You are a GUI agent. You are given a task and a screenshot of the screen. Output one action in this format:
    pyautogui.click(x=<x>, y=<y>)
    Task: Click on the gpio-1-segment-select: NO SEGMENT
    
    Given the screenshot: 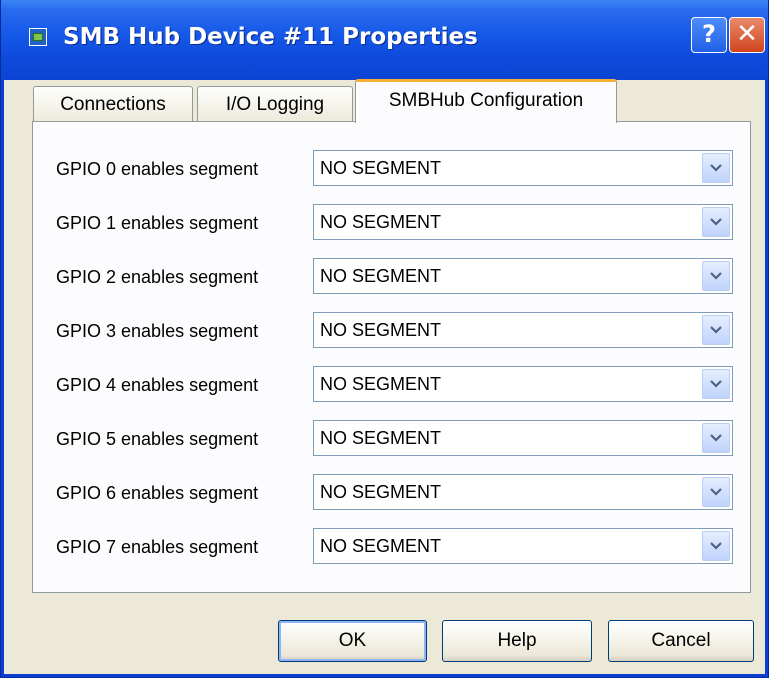 What is the action you would take?
    pyautogui.click(x=523, y=222)
    